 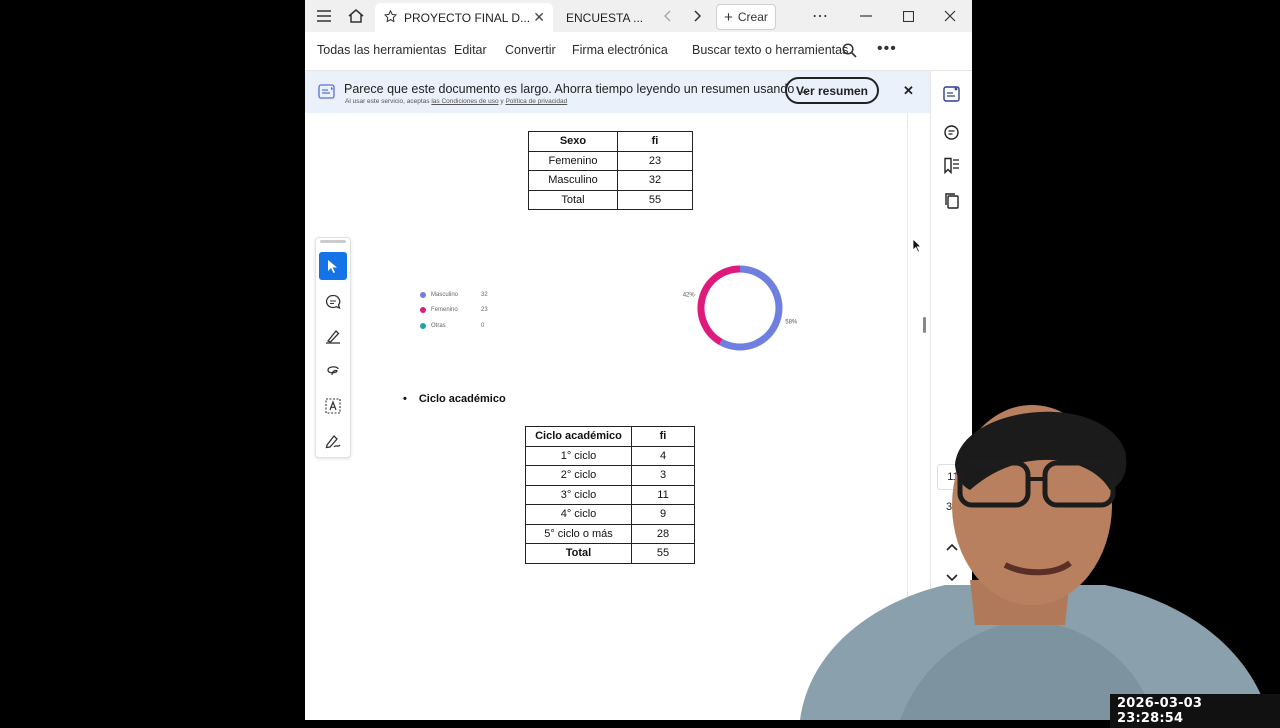 I want to click on menu-all-tools: Todas las herramientas, so click(x=381, y=50).